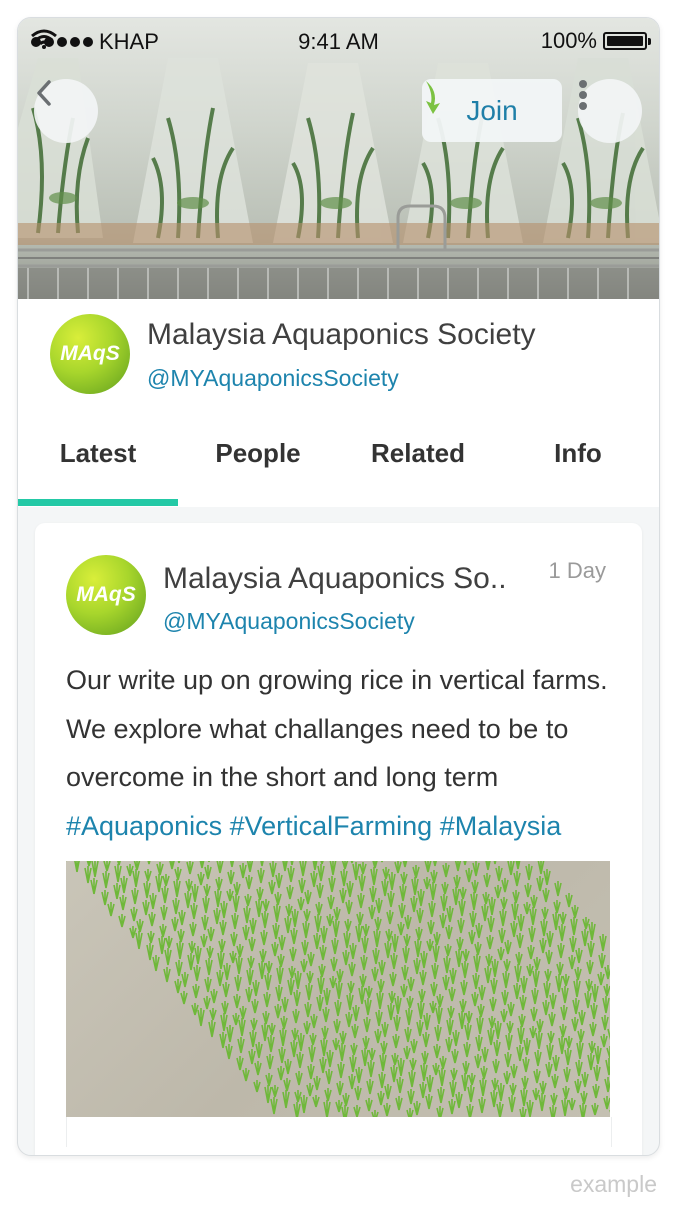  Describe the element at coordinates (341, 334) in the screenshot. I see `group-name: Malaysia Aquaponics Society` at that location.